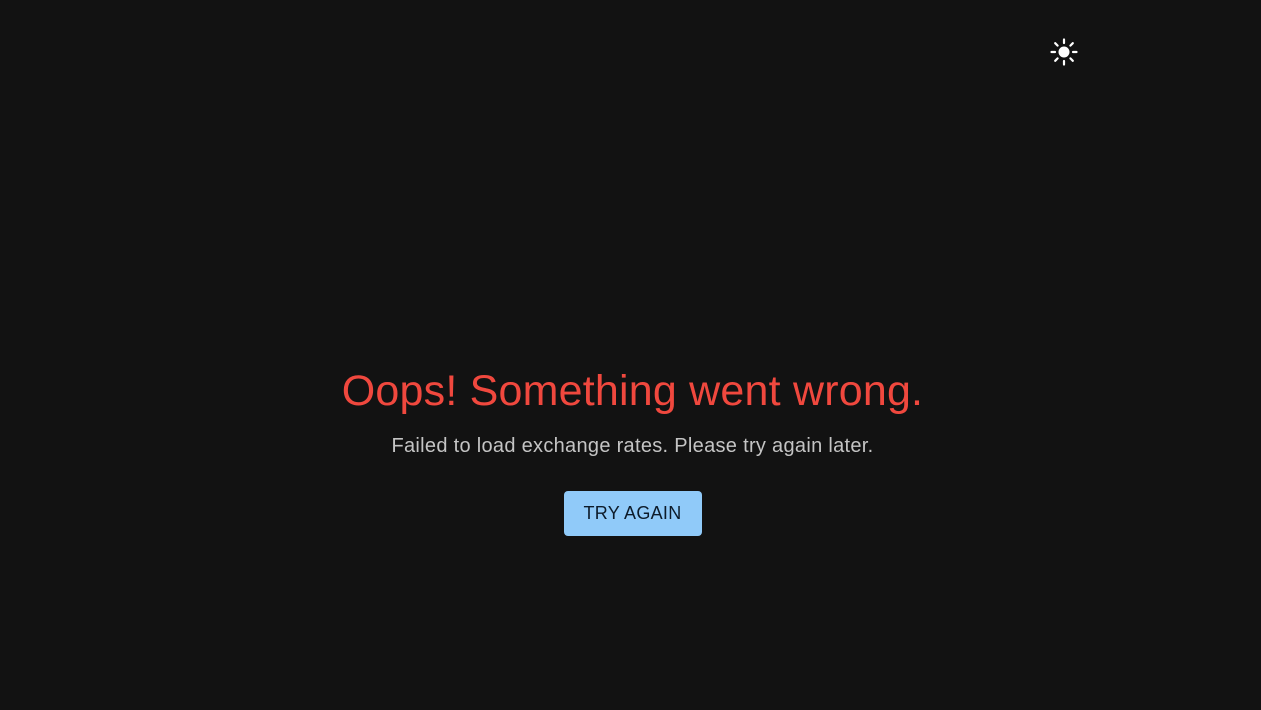 The image size is (1261, 710). I want to click on sun-icon, so click(1064, 52).